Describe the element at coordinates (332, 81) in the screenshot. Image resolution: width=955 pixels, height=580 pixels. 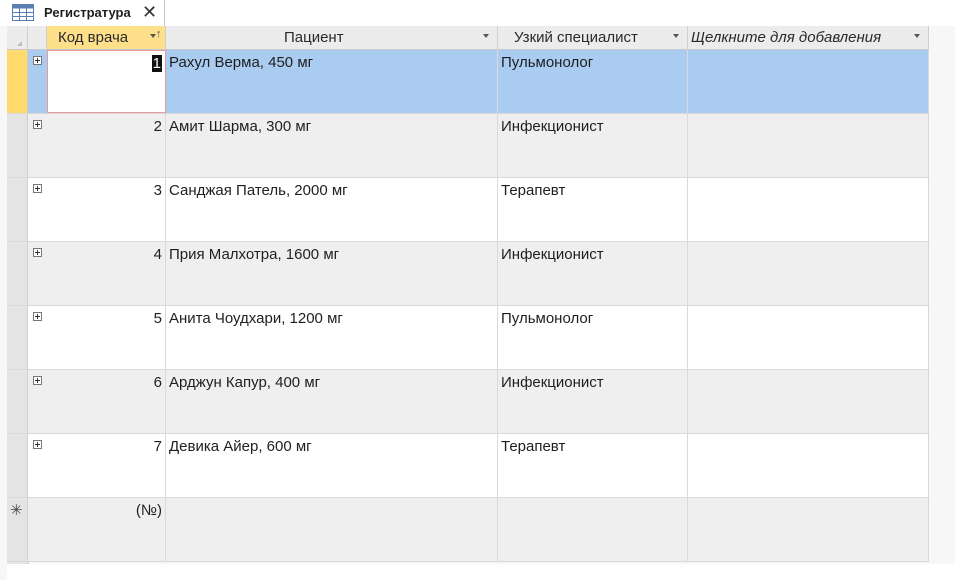
I see `cell-patient: Рахул Верма, 450 мг` at that location.